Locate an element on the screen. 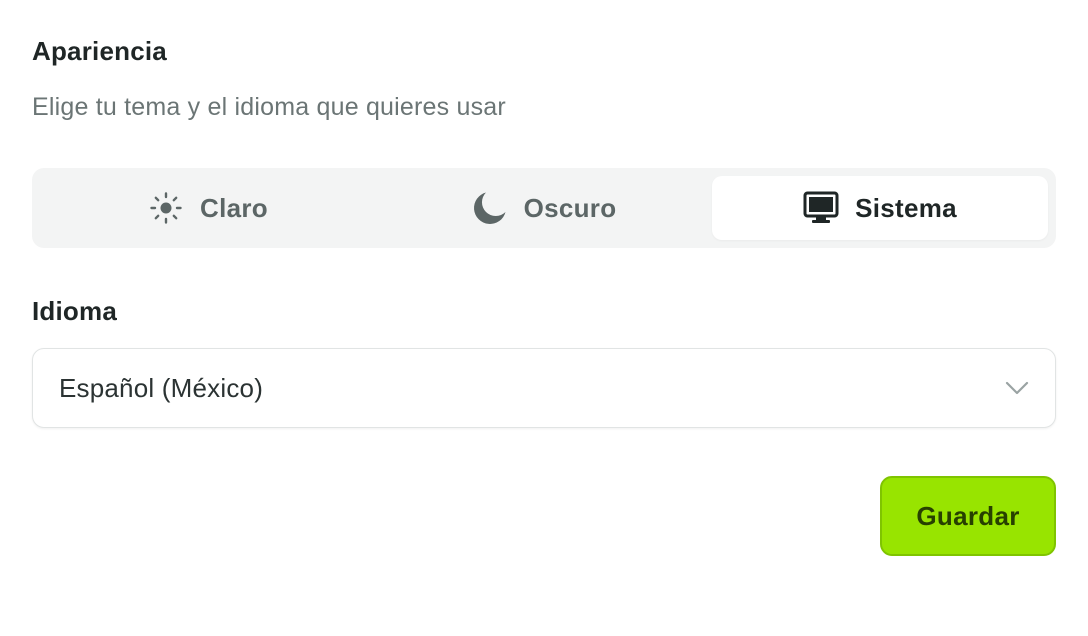 The height and width of the screenshot is (636, 1088). theme-option-label: Sistema is located at coordinates (906, 207).